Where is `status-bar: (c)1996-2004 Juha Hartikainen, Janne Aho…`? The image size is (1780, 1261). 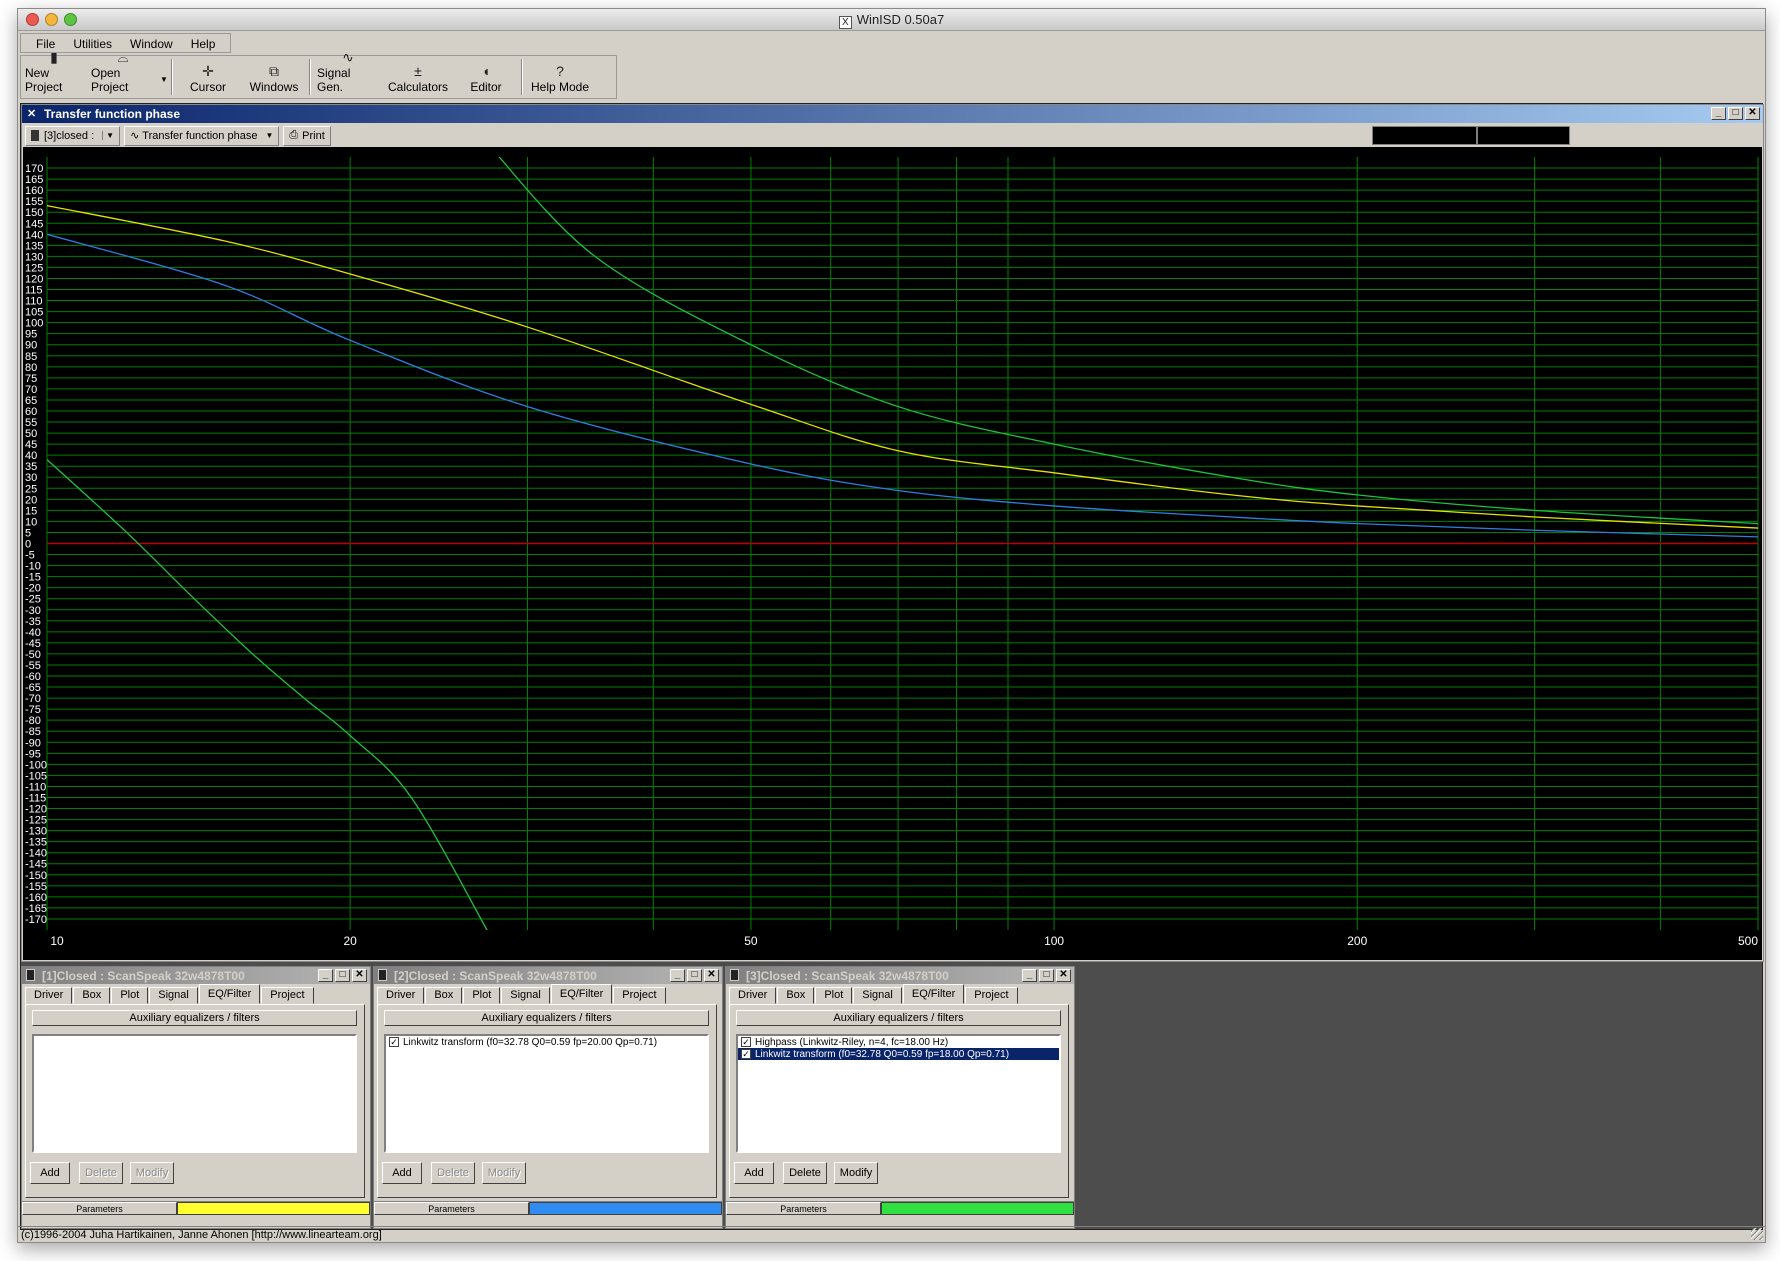
status-bar: (c)1996-2004 Juha Hartikainen, Janne Aho… is located at coordinates (891, 1234).